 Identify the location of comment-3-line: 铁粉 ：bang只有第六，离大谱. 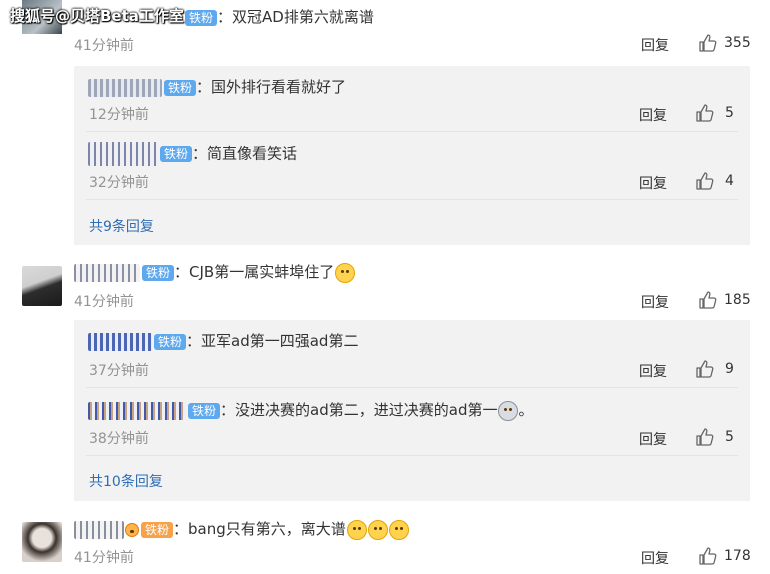
(241, 529).